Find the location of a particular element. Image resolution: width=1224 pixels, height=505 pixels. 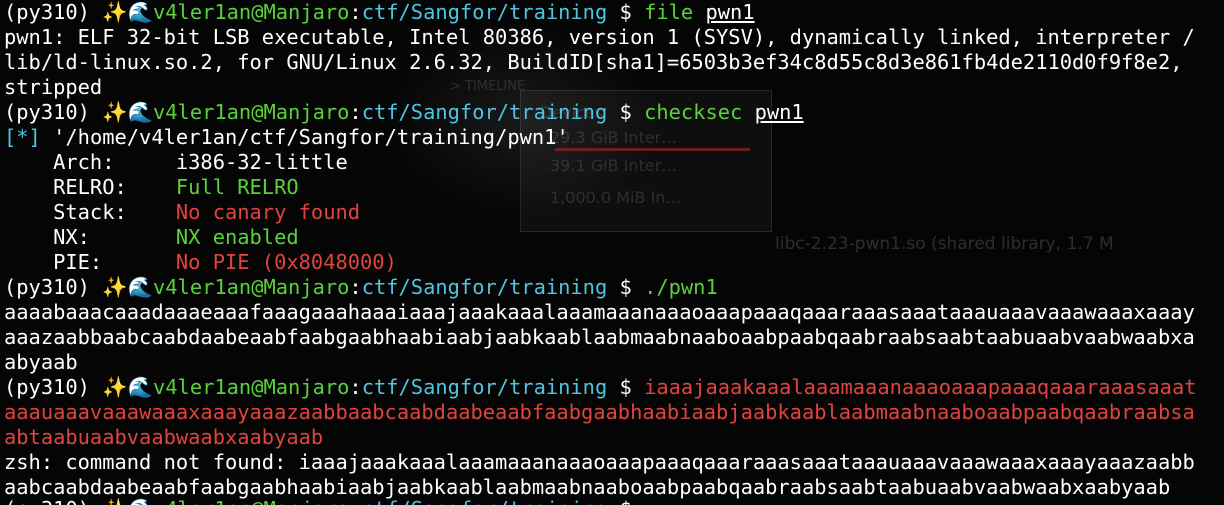

checksec-label: RELRO: is located at coordinates (90, 187).